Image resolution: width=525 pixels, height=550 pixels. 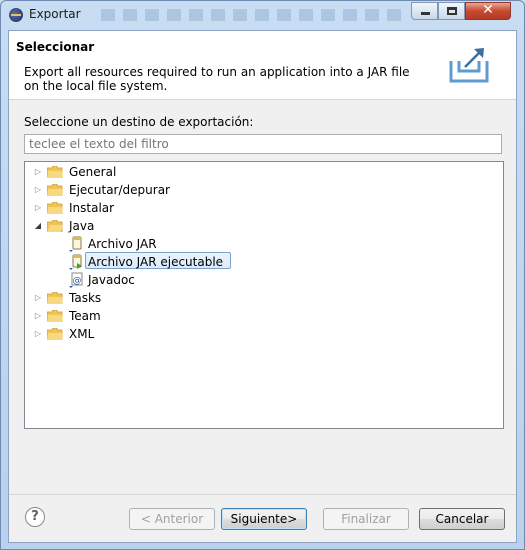 I want to click on jar-file-icon, so click(x=75, y=244).